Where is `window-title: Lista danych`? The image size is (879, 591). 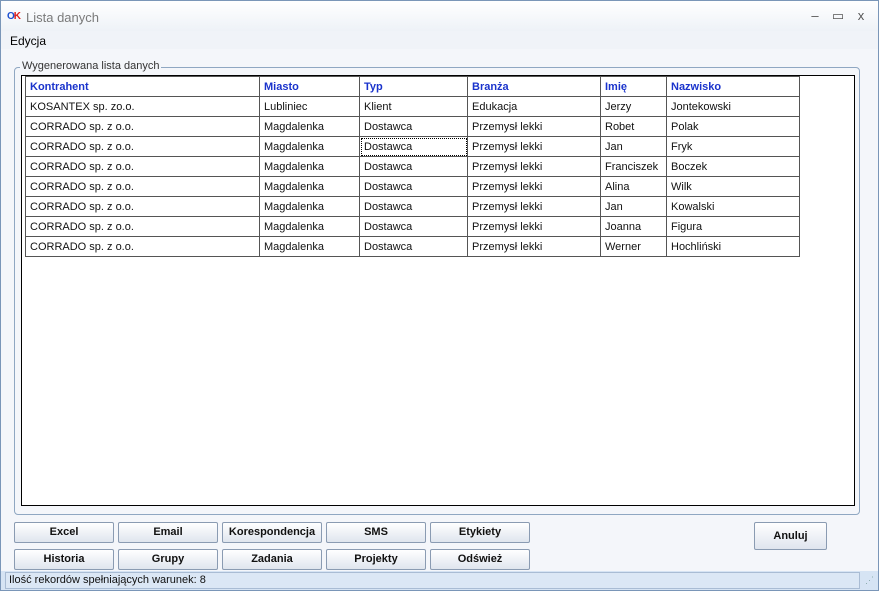
window-title: Lista danych is located at coordinates (62, 17).